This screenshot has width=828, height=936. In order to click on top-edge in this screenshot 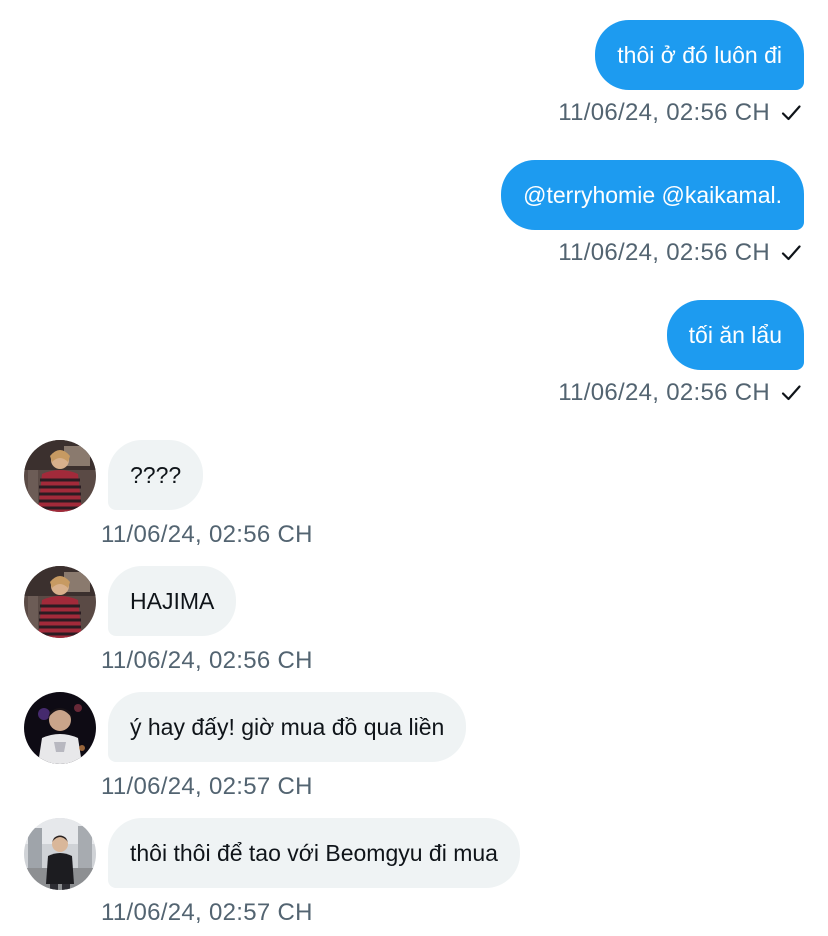, I will do `click(414, 4)`.